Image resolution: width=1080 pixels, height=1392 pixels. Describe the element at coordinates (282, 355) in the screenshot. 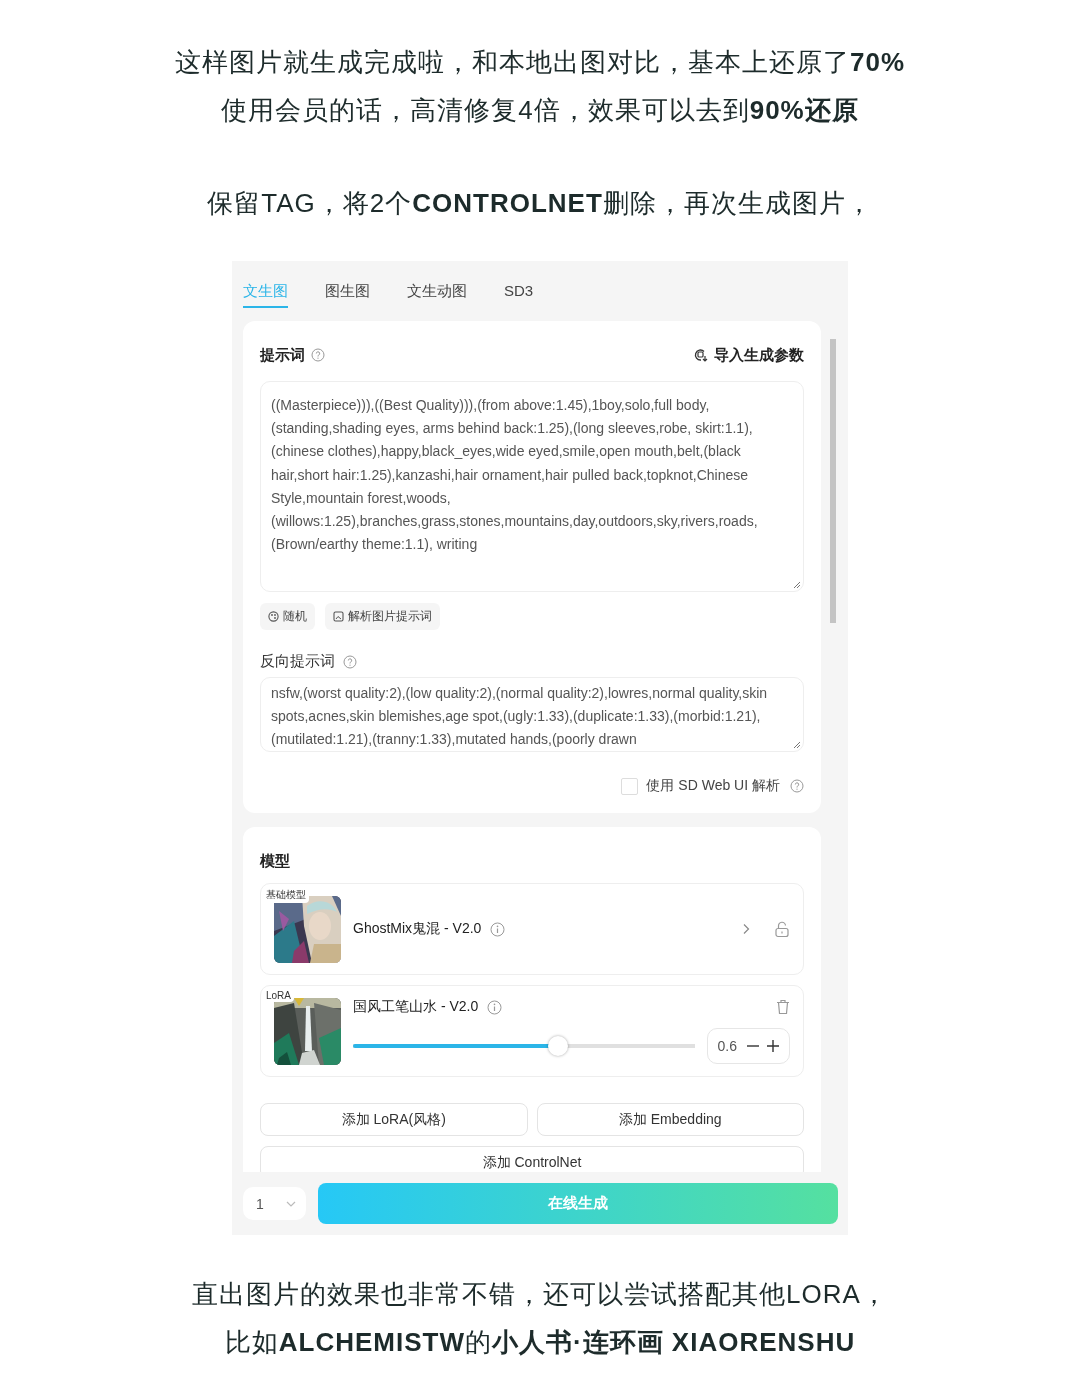

I see `section-title: 提示词` at that location.